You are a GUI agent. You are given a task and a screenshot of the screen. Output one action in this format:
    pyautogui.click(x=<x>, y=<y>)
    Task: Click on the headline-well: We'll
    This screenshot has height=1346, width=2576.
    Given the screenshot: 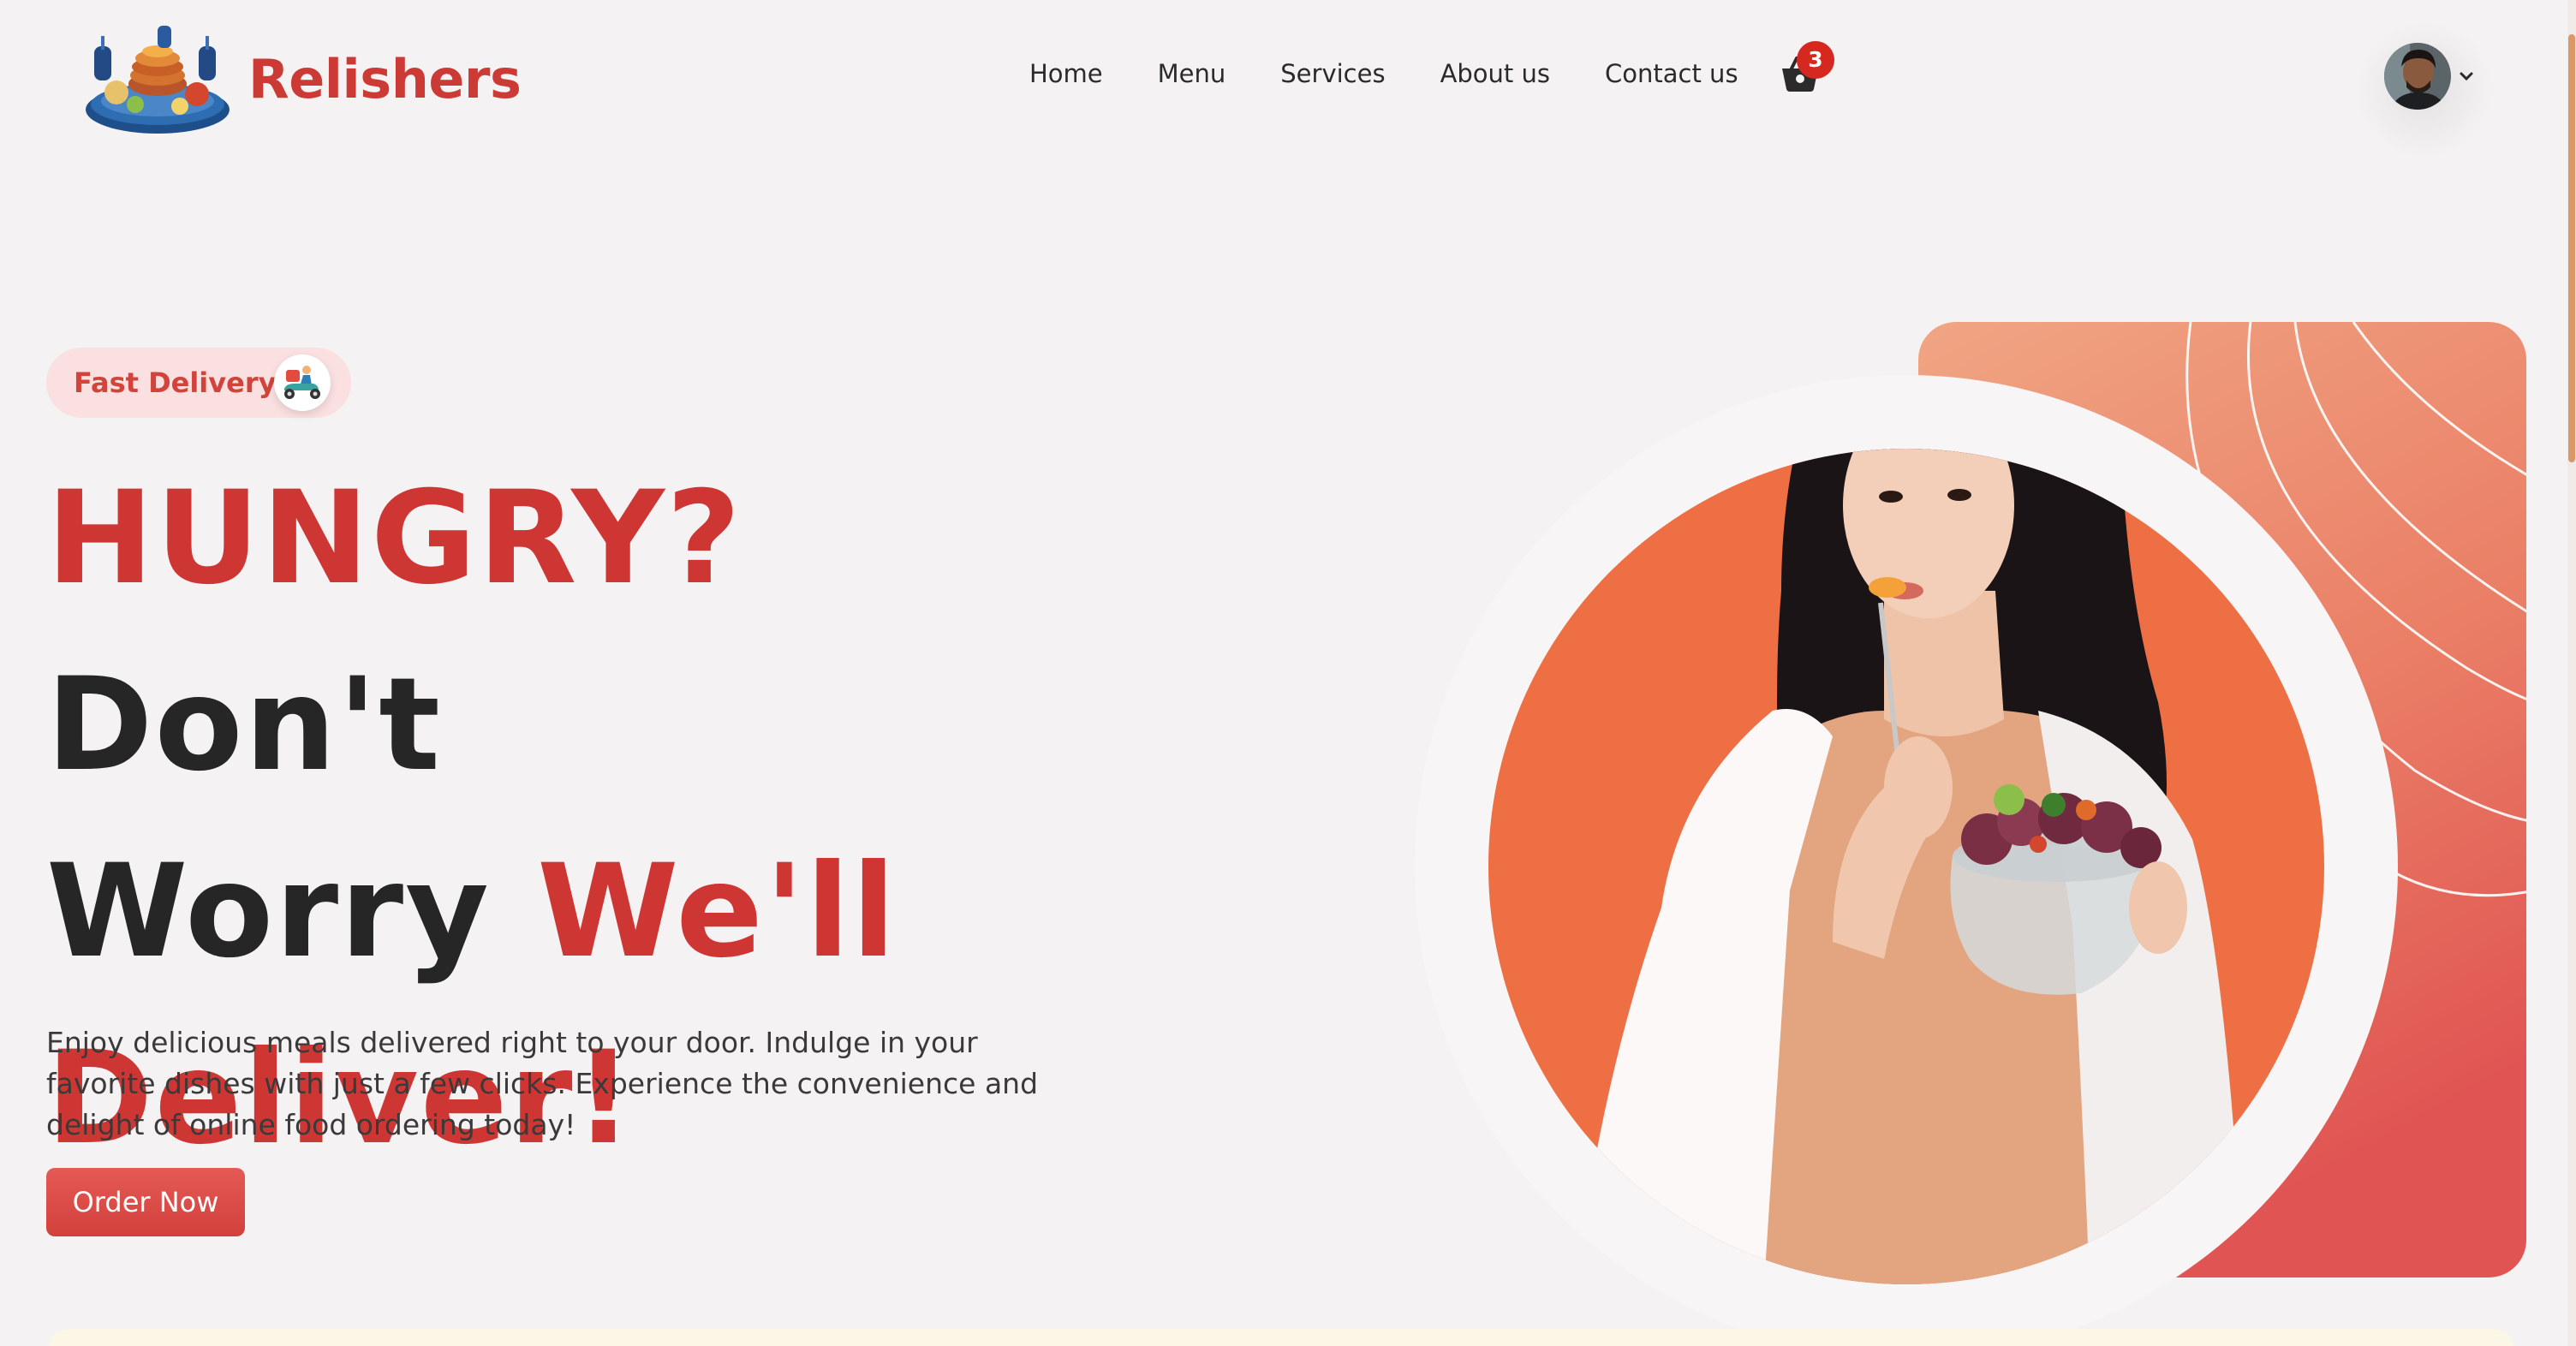 What is the action you would take?
    pyautogui.click(x=717, y=911)
    